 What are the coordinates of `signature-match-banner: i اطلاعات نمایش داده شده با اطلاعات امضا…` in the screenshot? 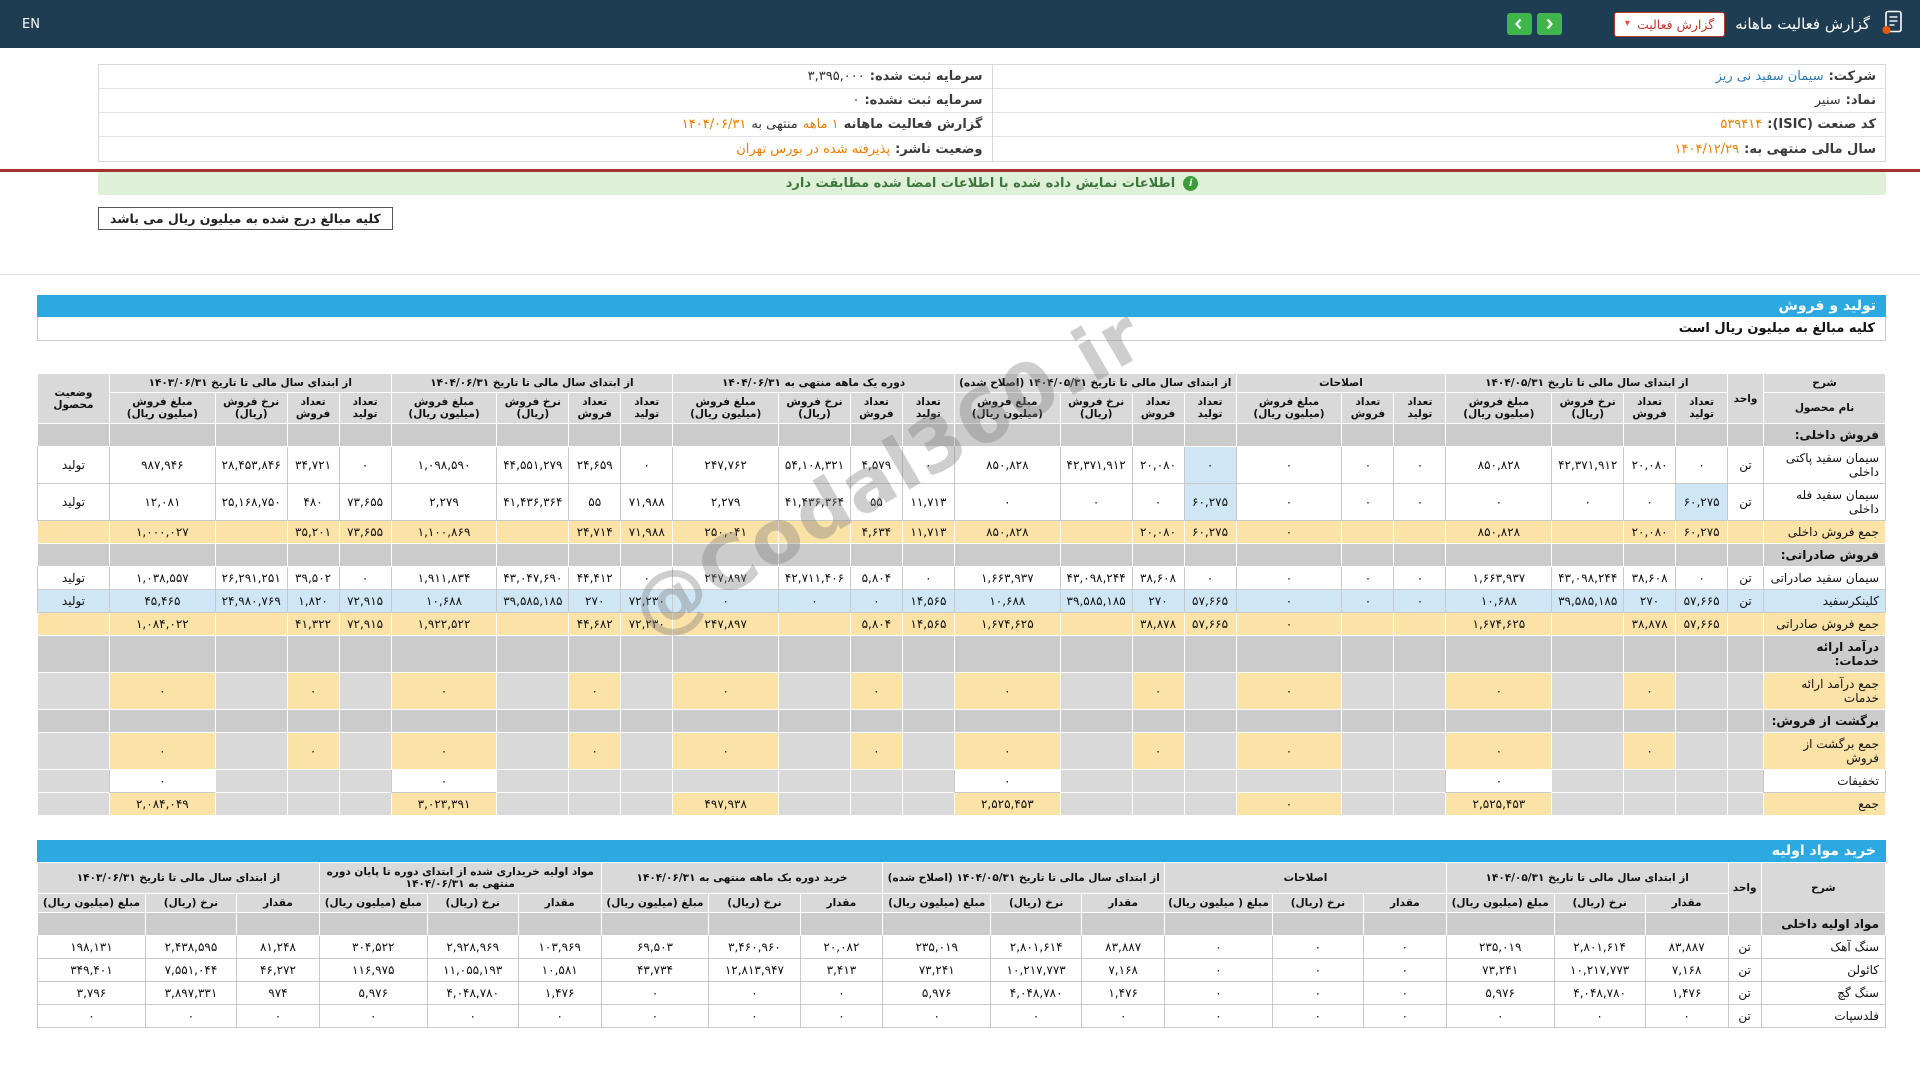 It's located at (992, 183).